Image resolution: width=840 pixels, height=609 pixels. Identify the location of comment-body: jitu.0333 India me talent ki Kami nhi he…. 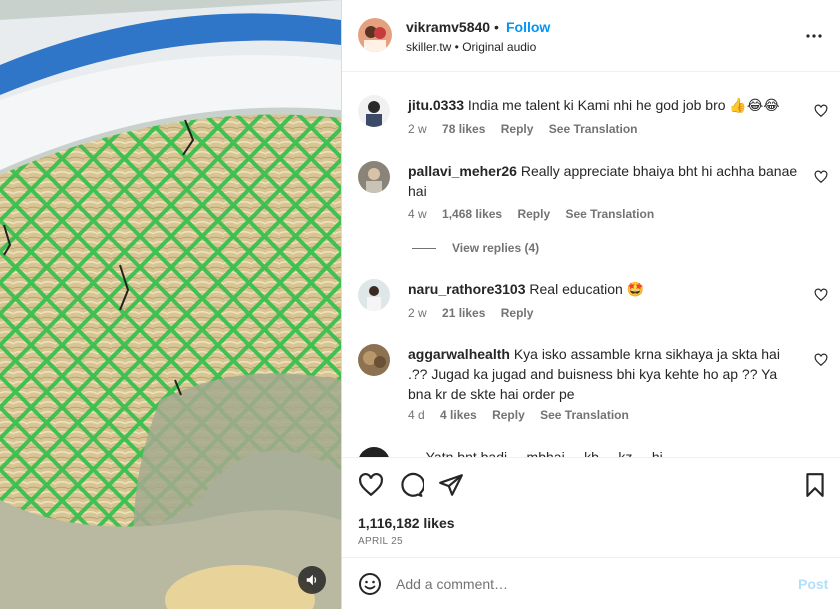
(603, 105).